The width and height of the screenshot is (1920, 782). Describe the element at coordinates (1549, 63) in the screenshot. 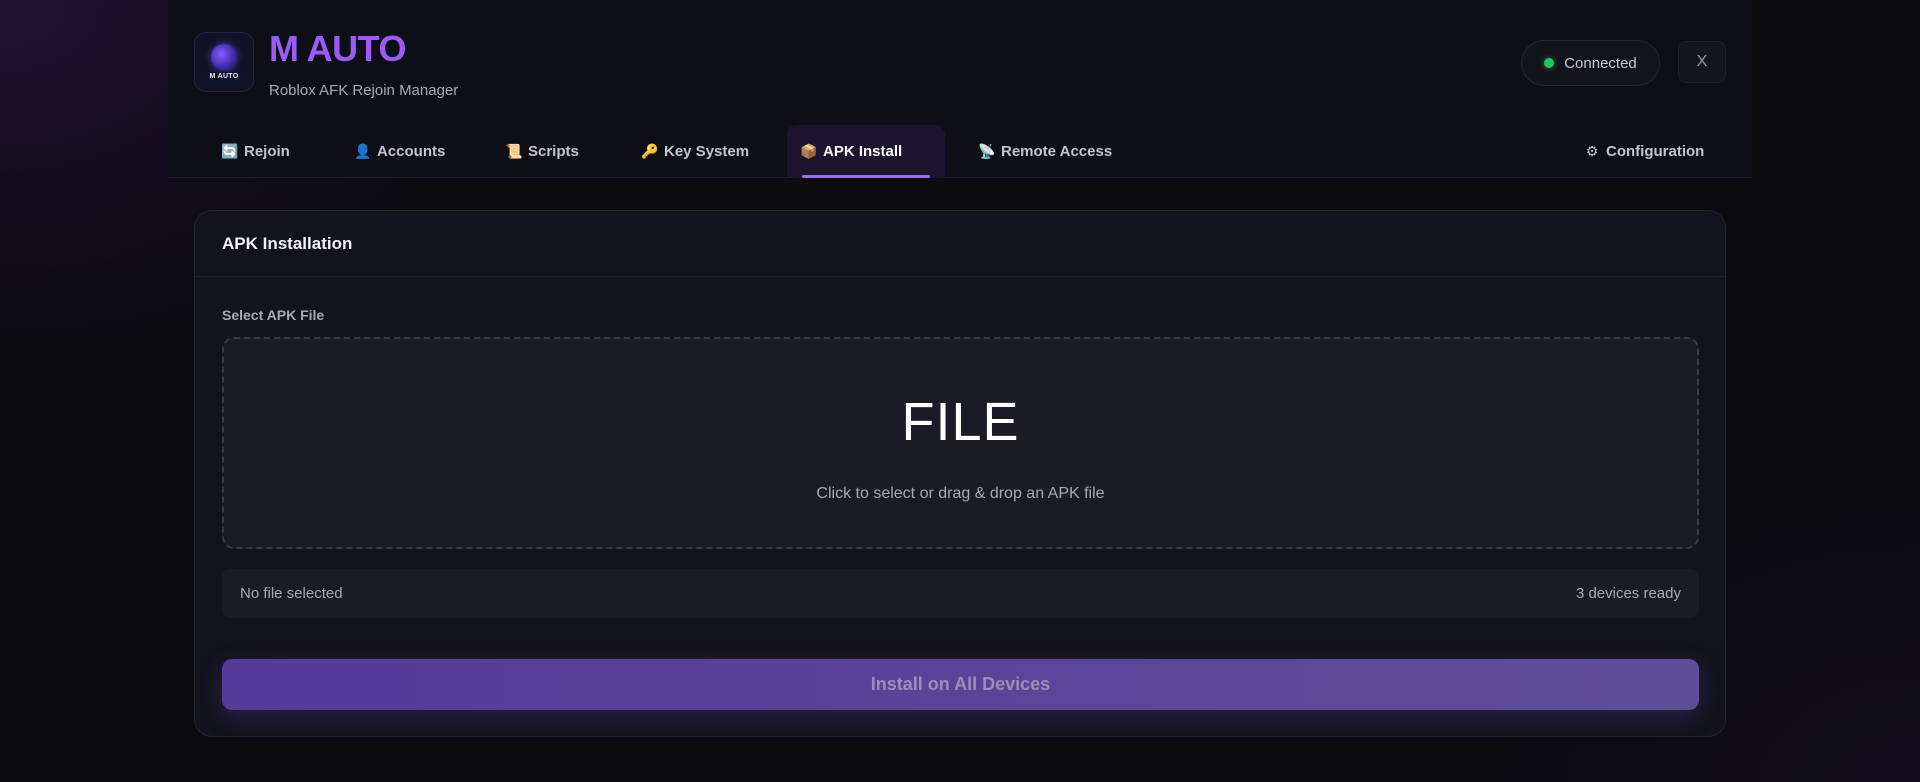

I see `status-dot-icon` at that location.